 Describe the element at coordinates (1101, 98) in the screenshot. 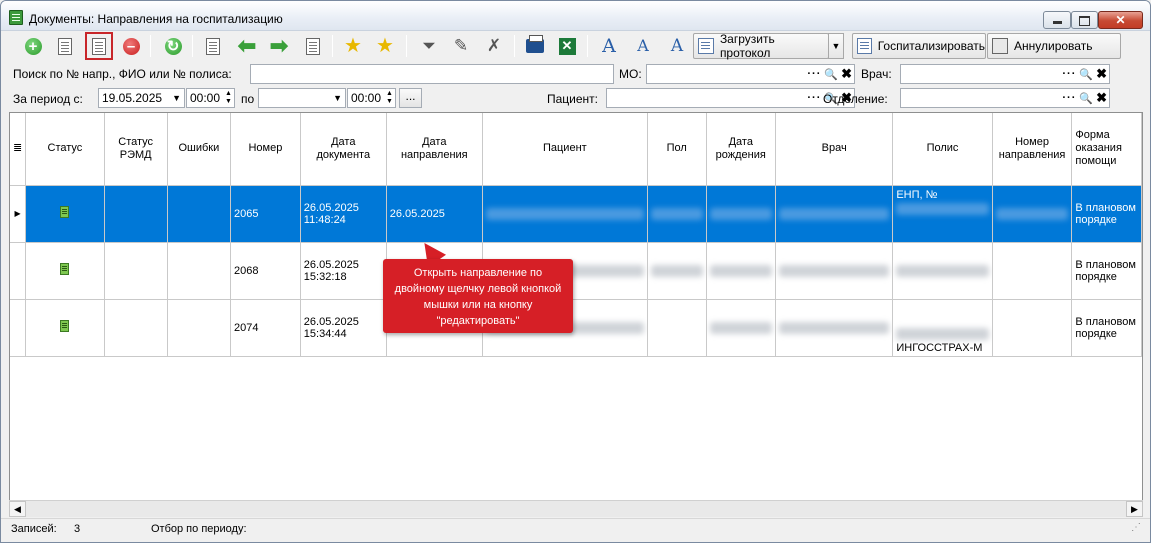

I see `department-clear-icon: ✖` at that location.